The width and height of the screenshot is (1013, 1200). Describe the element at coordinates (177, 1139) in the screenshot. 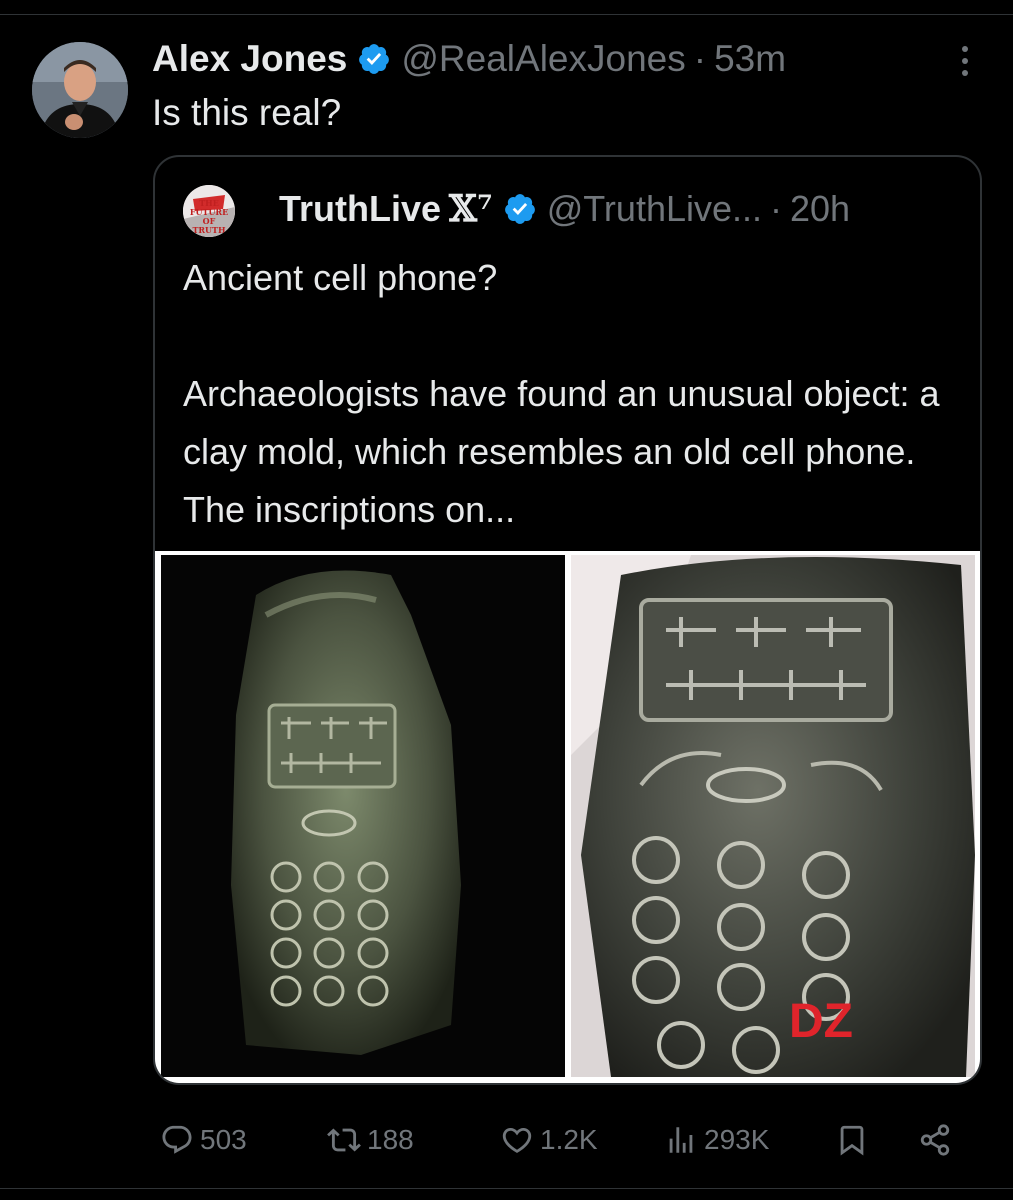

I see `reply-icon` at that location.